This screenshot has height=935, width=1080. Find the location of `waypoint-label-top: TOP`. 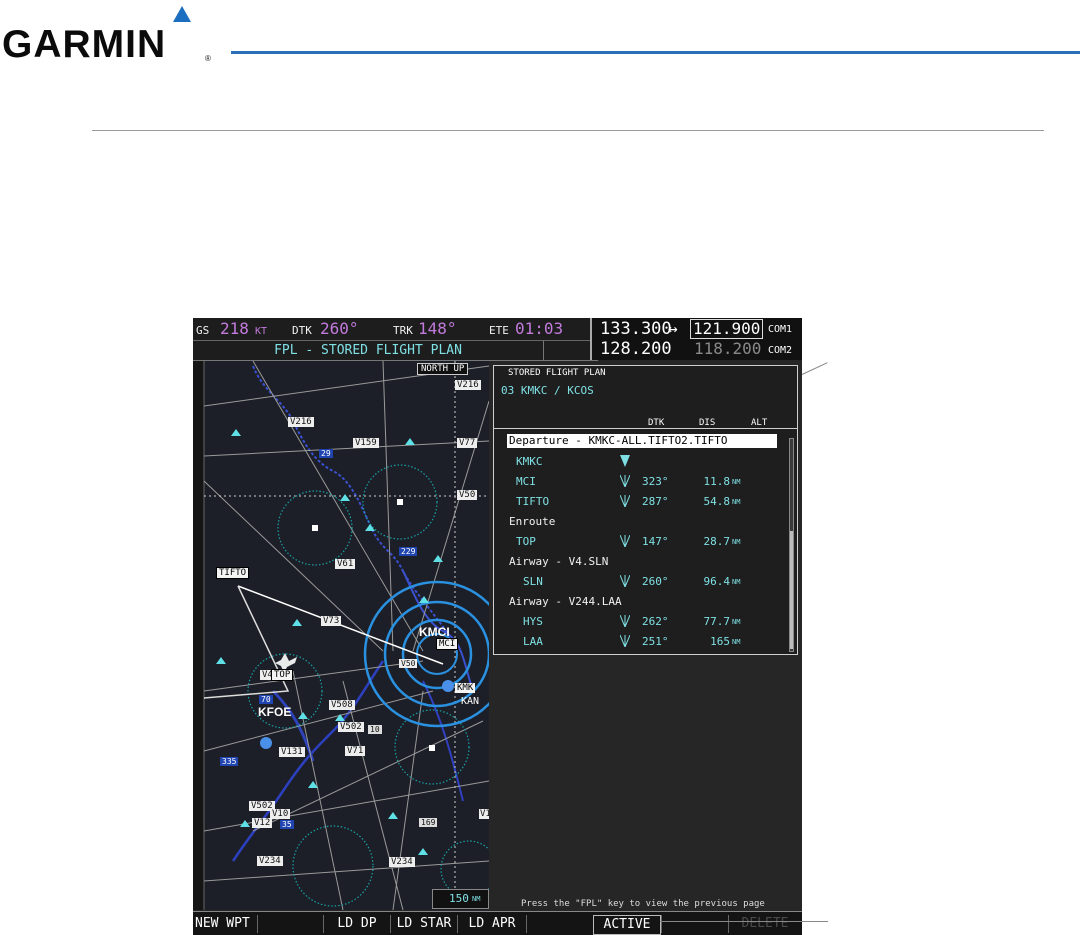

waypoint-label-top: TOP is located at coordinates (282, 675).